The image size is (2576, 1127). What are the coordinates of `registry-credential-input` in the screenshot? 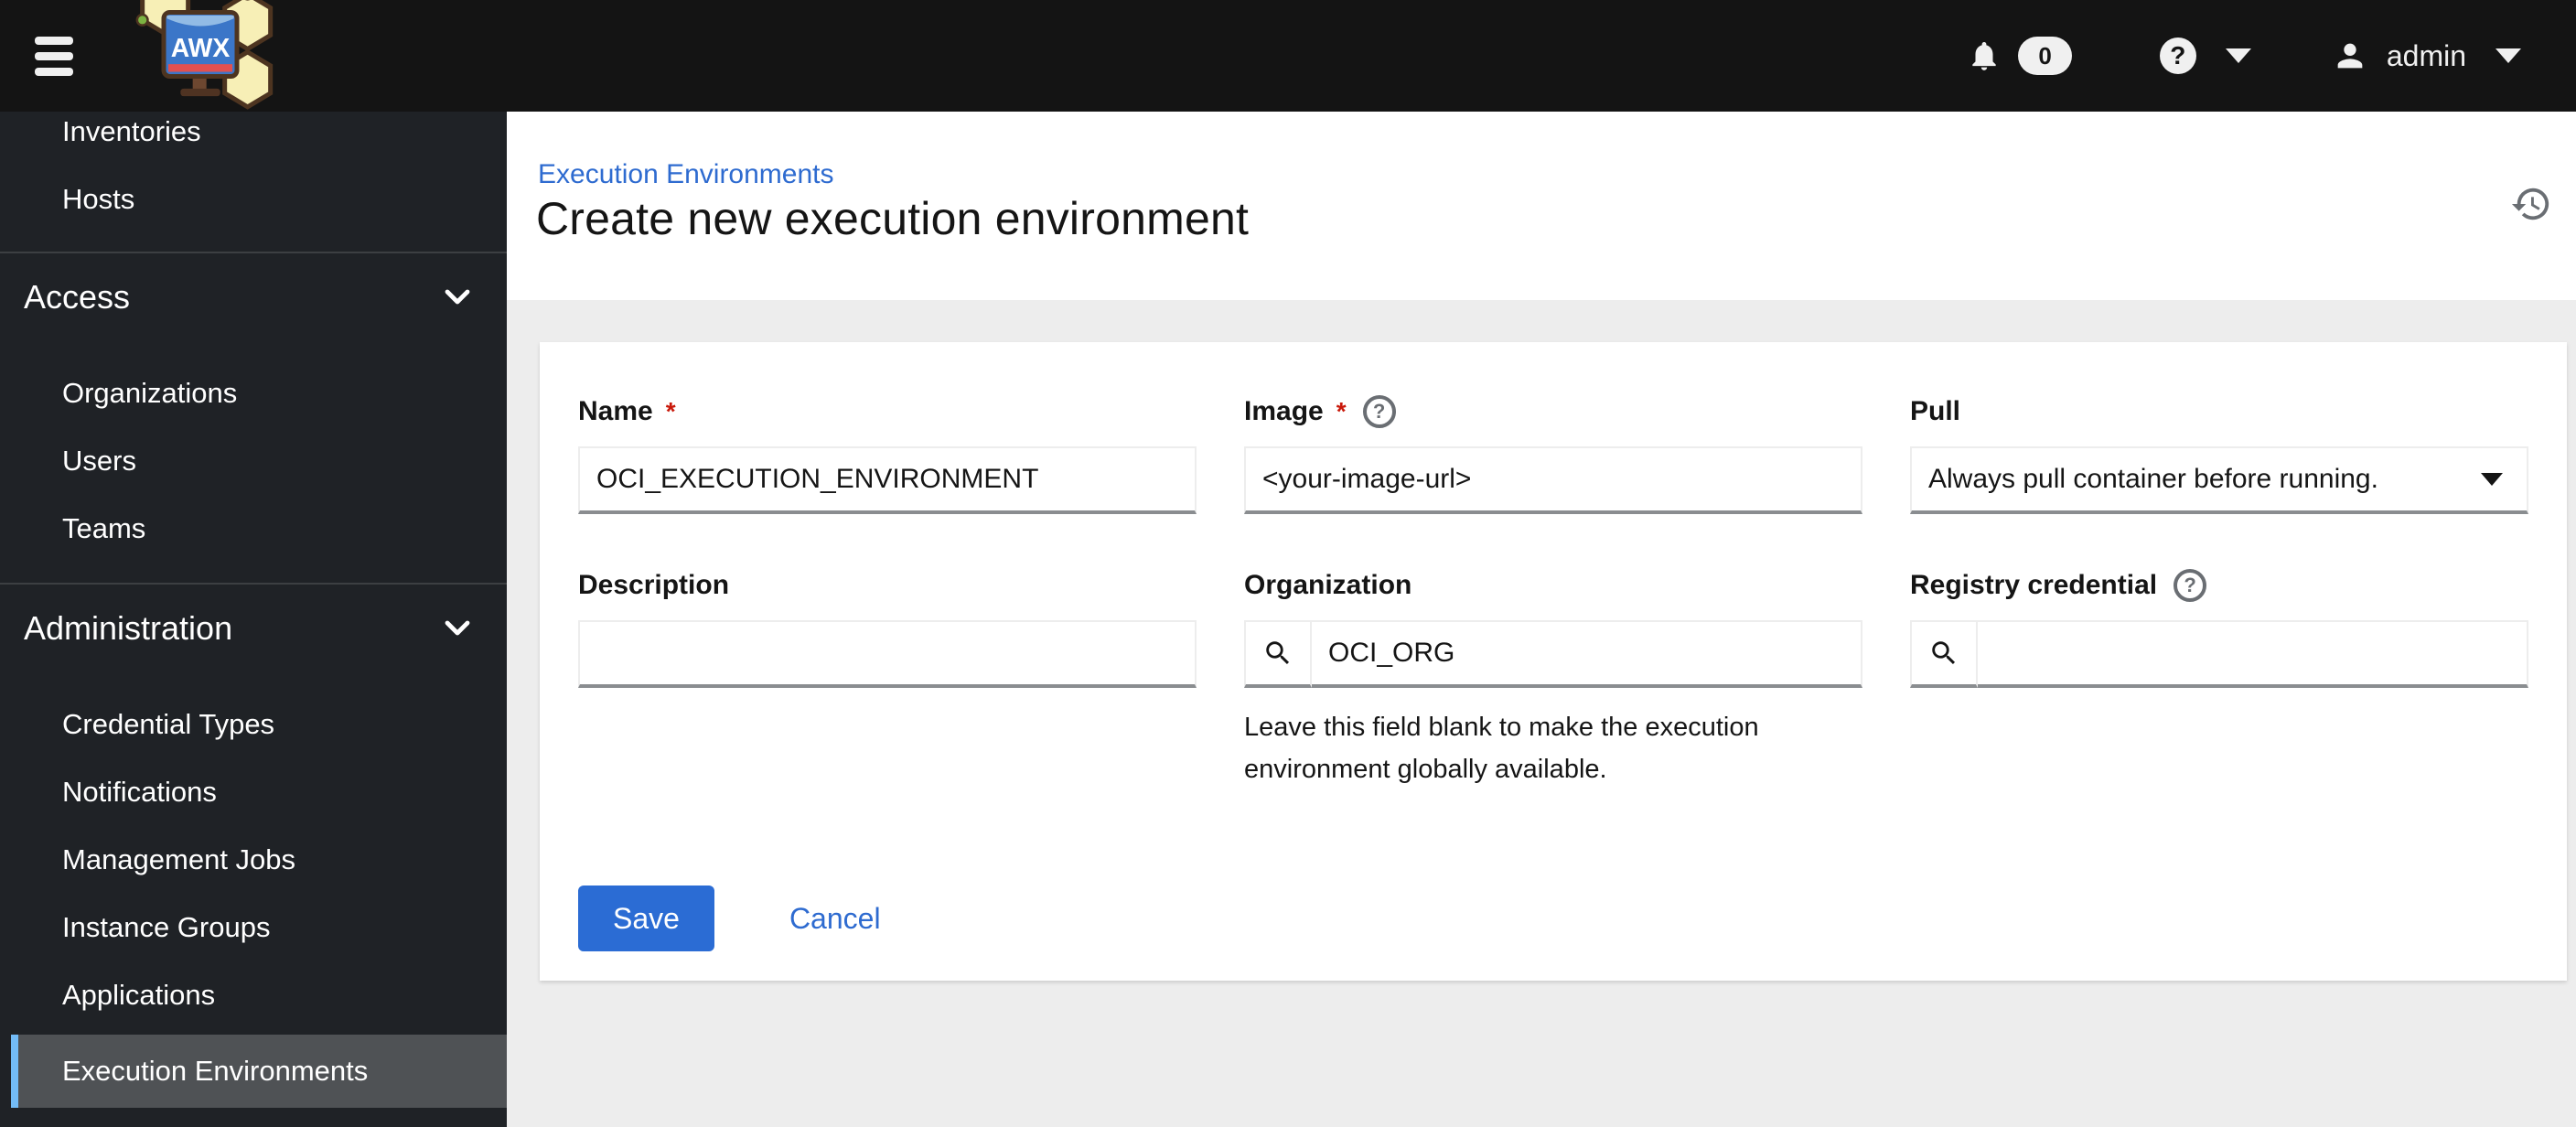 It's located at (2253, 654).